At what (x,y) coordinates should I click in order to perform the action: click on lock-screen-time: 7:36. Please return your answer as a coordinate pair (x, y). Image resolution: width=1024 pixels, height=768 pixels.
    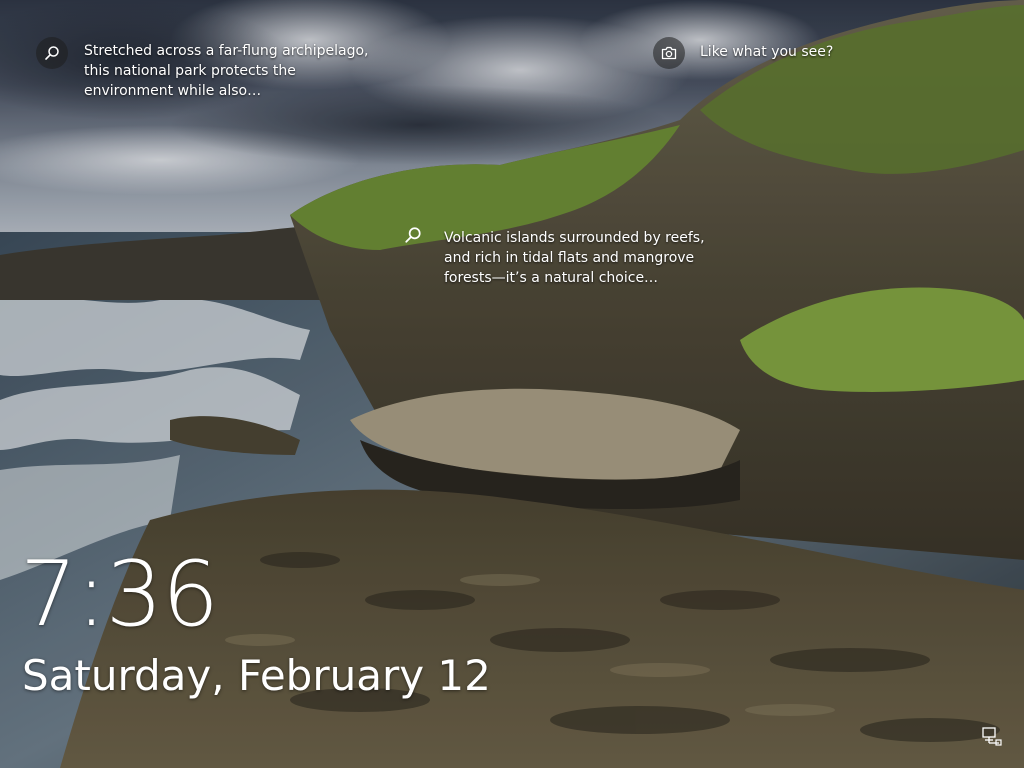
    Looking at the image, I should click on (119, 594).